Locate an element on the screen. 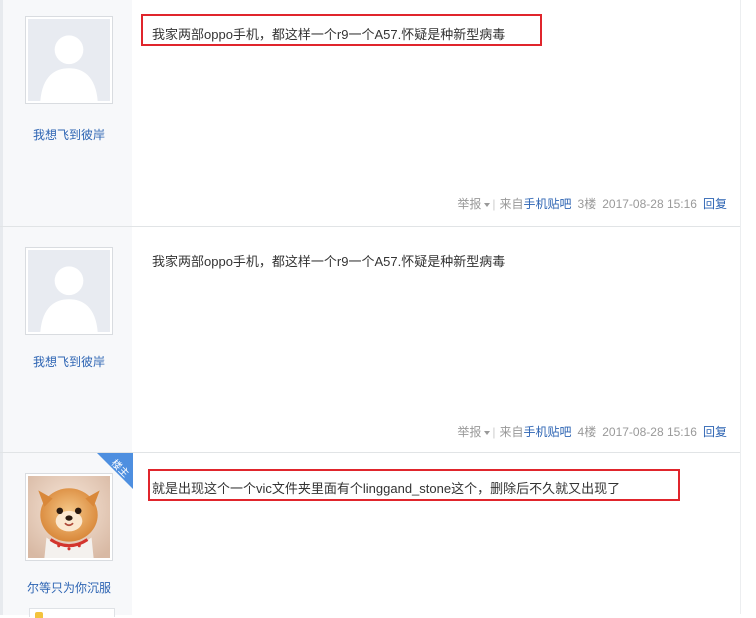 This screenshot has width=756, height=618. post-meta: 举报 | 来自手机贴吧 3楼 2017-08-28 15:16 回复 is located at coordinates (592, 203).